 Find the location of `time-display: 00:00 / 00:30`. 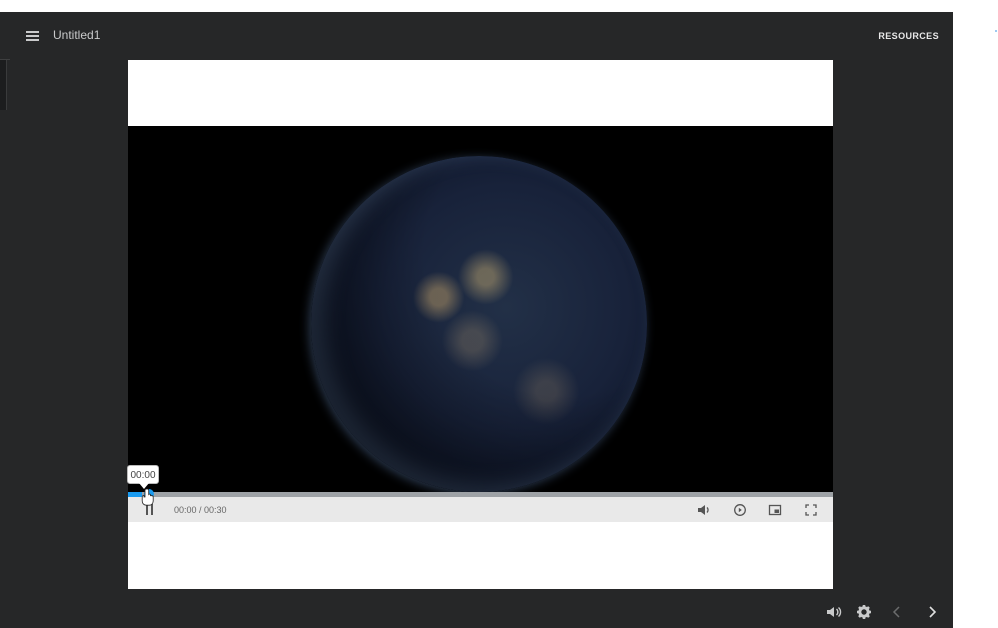

time-display: 00:00 / 00:30 is located at coordinates (200, 510).